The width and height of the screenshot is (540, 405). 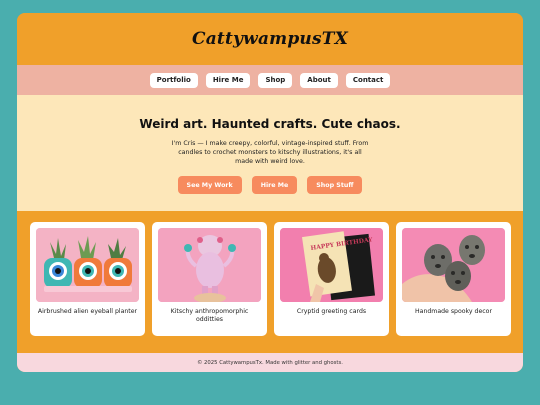 I want to click on gallery-card: HAPPY BIRTHDAY Cryptid greeting cards, so click(x=331, y=279).